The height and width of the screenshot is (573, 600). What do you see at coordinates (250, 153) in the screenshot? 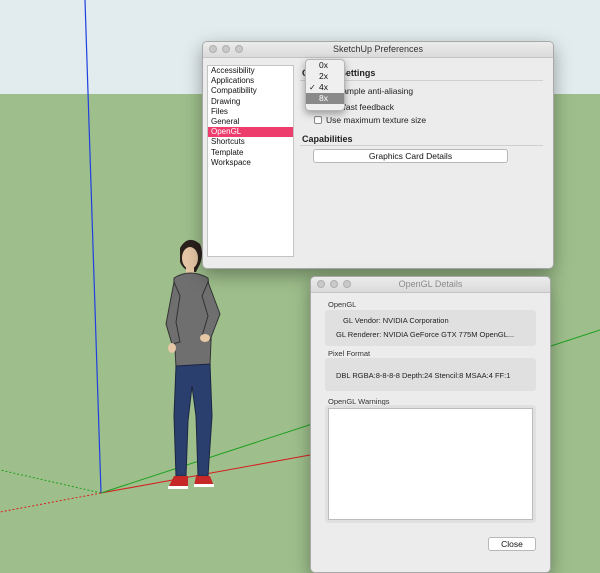
I see `category-item-template: Template` at bounding box center [250, 153].